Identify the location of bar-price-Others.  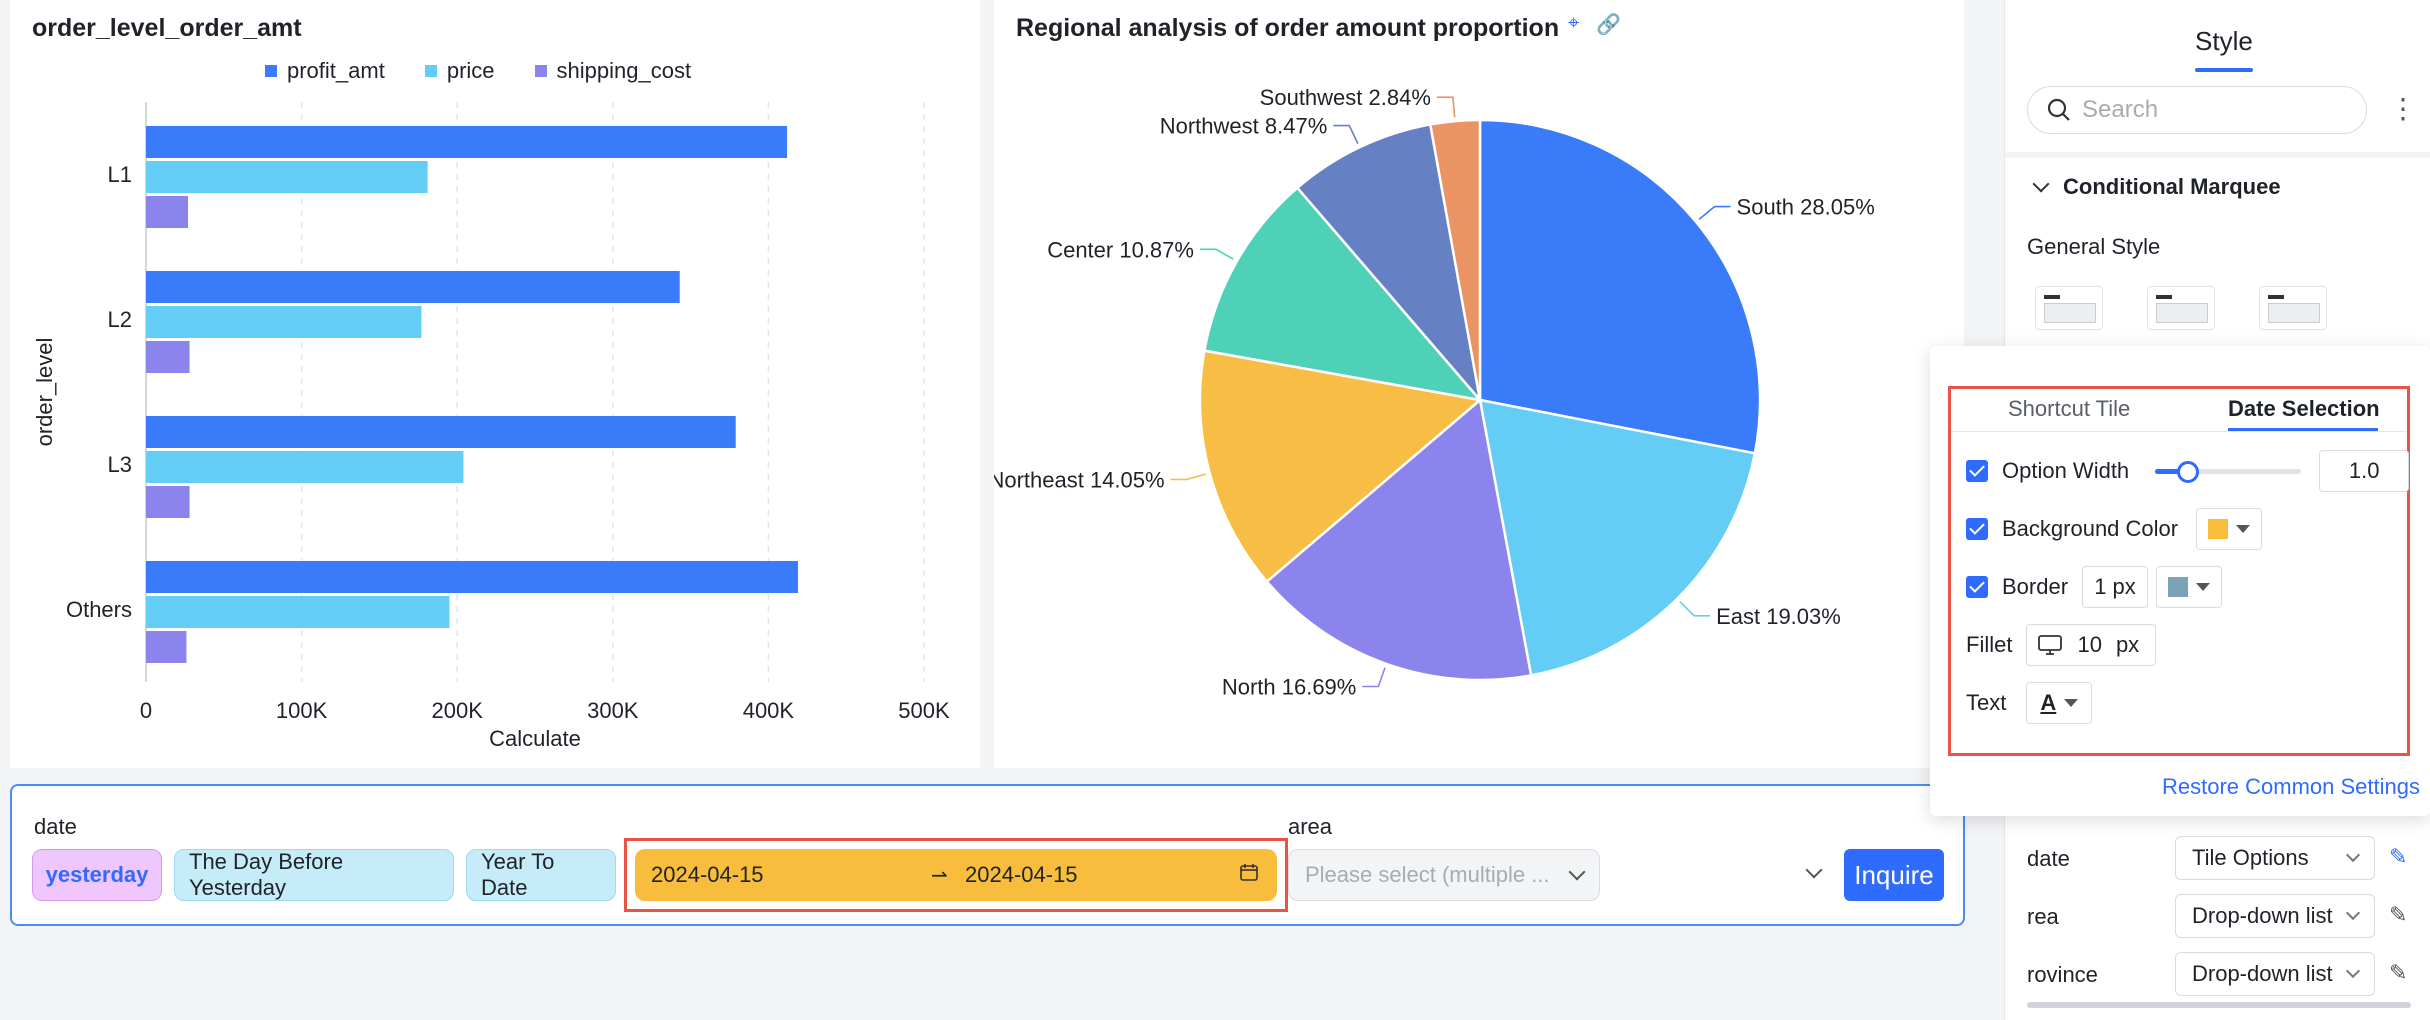
(298, 612).